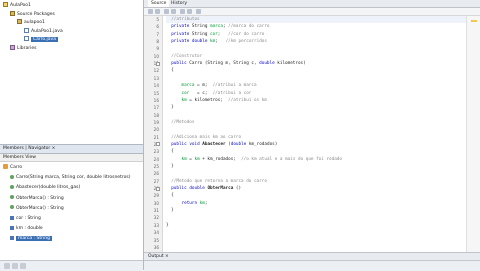  I want to click on tree-item: Carro.java, so click(41, 39).